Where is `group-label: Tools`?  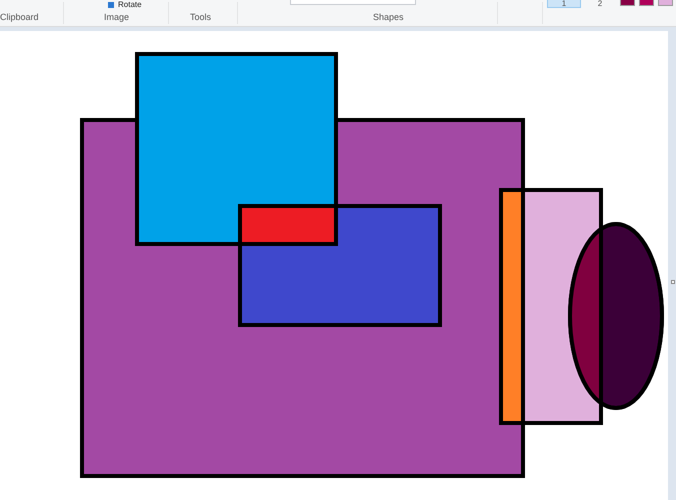 group-label: Tools is located at coordinates (201, 17).